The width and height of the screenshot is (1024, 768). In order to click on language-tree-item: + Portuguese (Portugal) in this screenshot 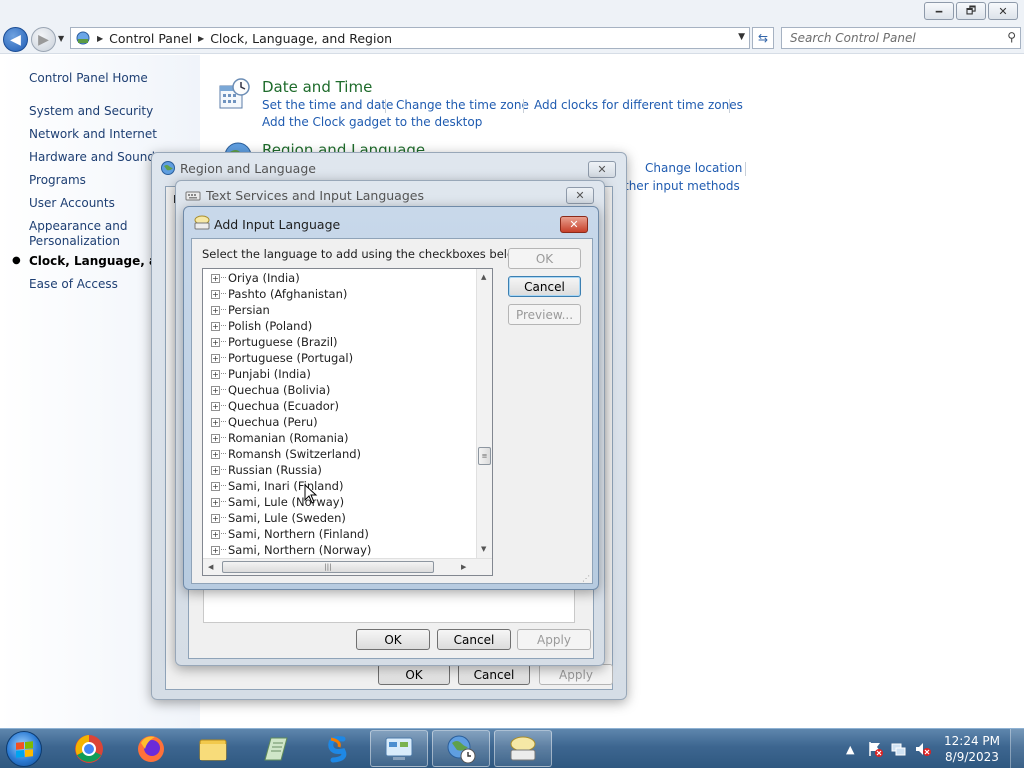, I will do `click(338, 358)`.